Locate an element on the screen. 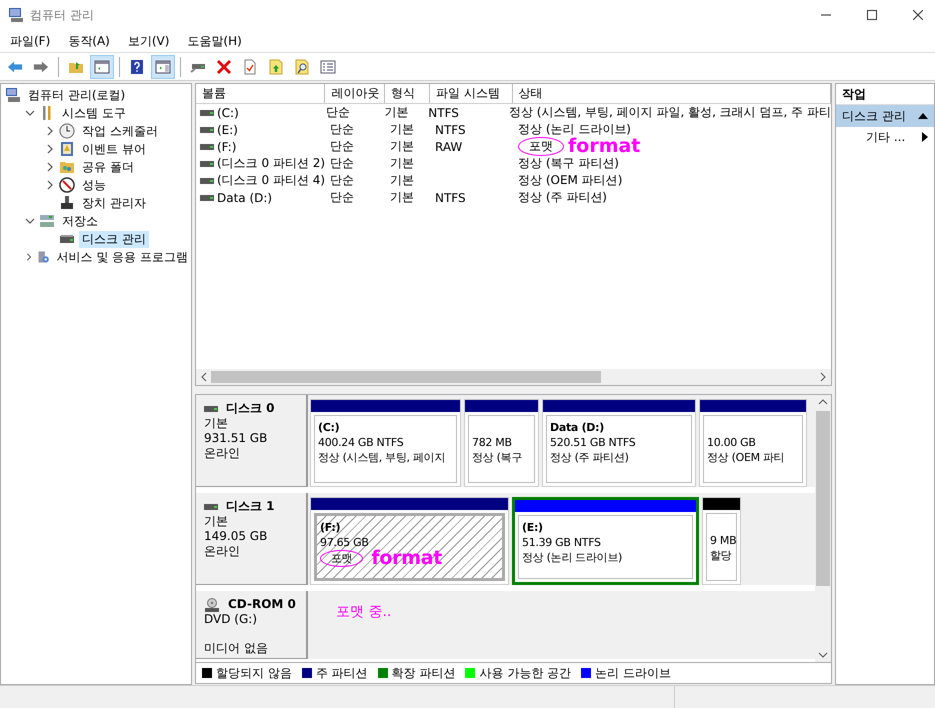  storage-icon is located at coordinates (47, 221).